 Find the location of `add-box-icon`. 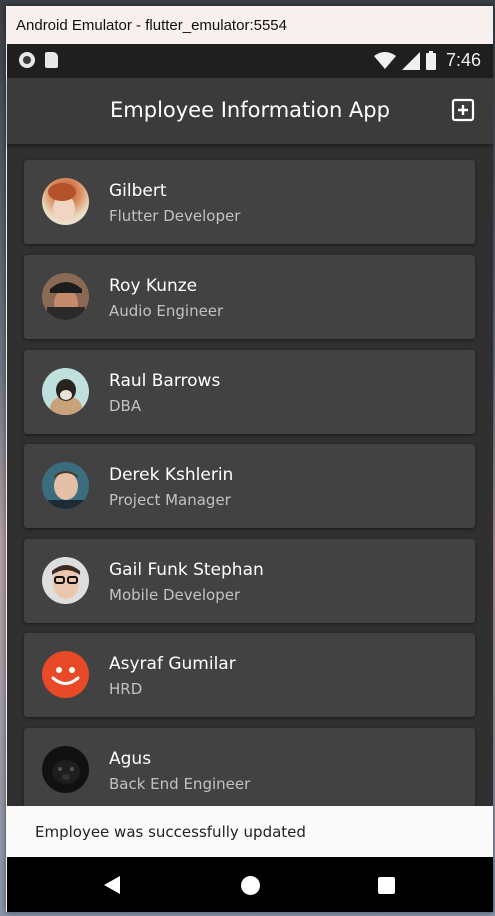

add-box-icon is located at coordinates (463, 110).